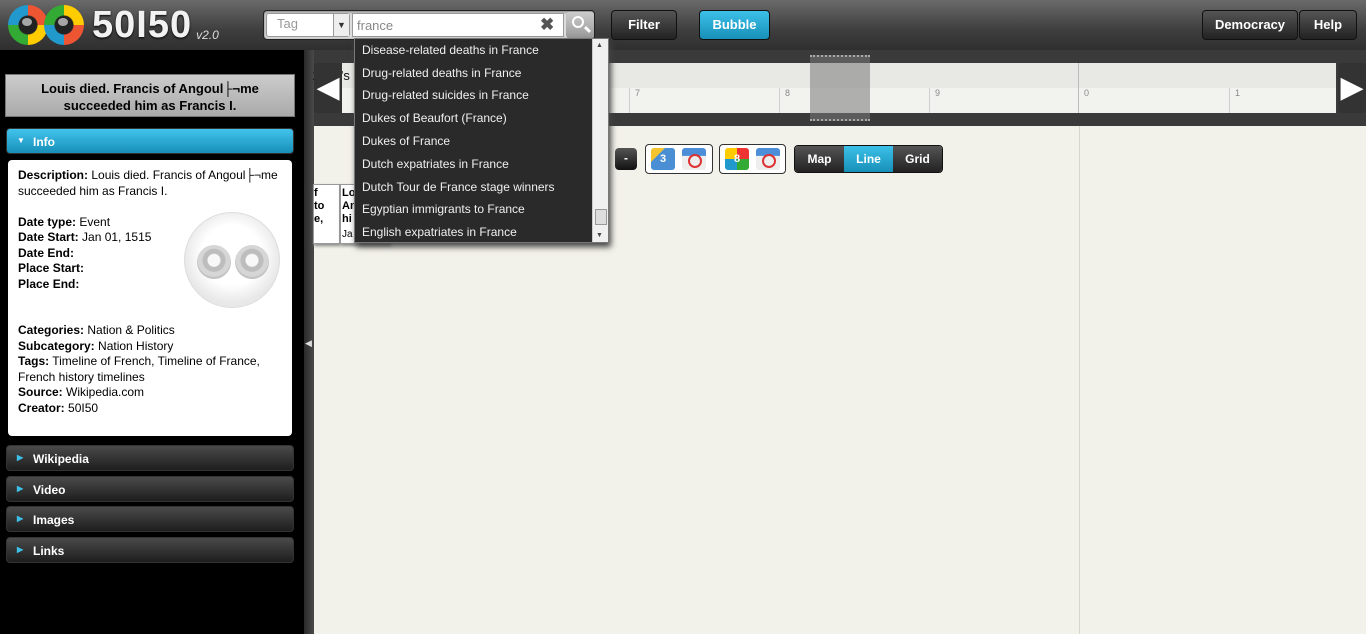 This screenshot has height=634, width=1366. Describe the element at coordinates (81, 407) in the screenshot. I see `creator-value: 50I50` at that location.